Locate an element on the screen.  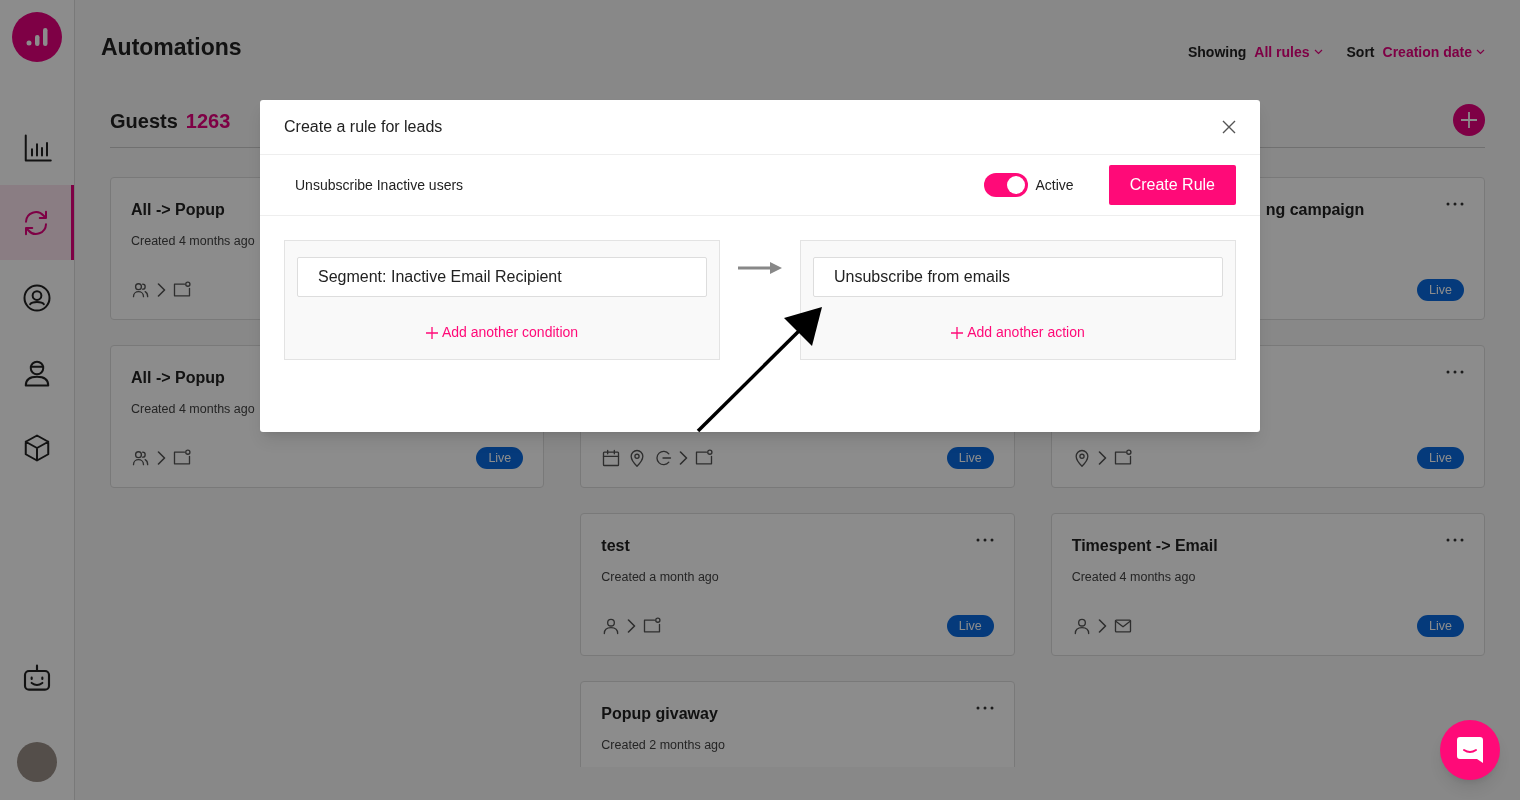
card-title: ng campaign is located at coordinates (1315, 210).